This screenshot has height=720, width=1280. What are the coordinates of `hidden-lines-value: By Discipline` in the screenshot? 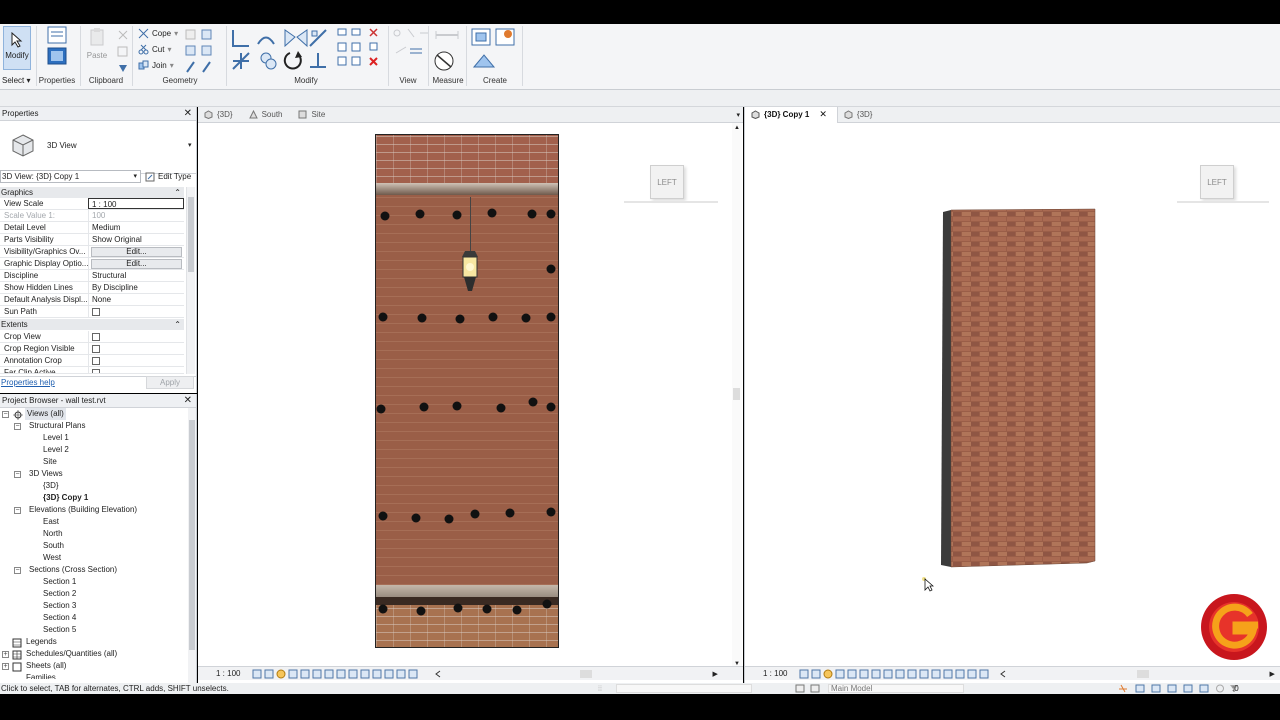 It's located at (136, 287).